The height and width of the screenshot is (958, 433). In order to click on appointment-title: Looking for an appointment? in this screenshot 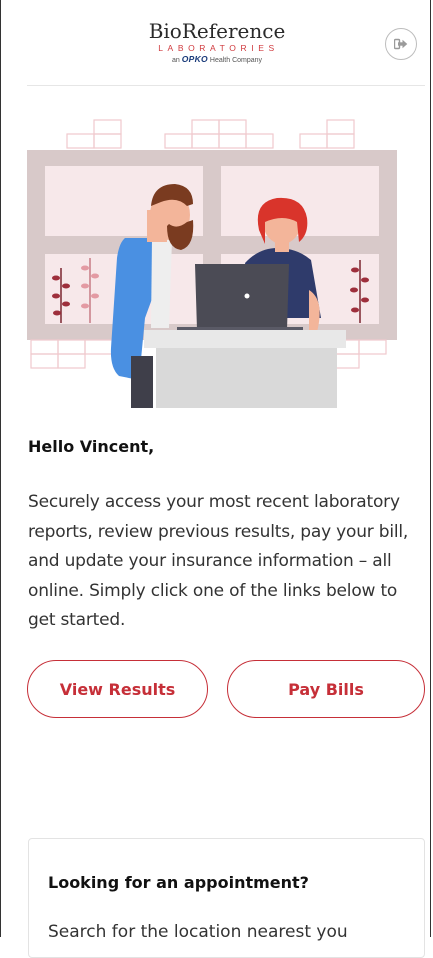, I will do `click(178, 882)`.